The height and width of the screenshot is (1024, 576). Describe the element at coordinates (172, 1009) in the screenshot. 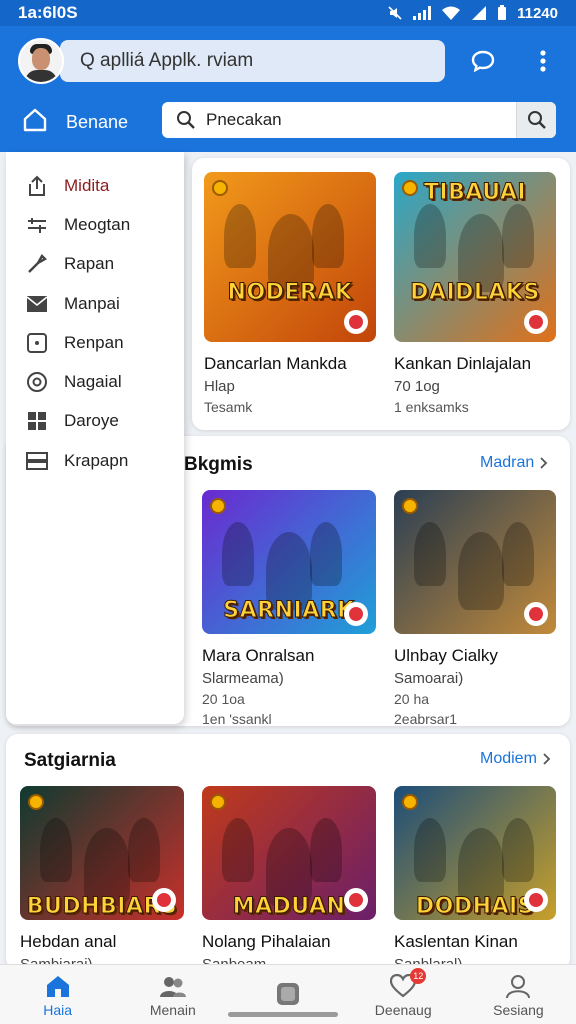

I see `nav-label: Menain` at that location.